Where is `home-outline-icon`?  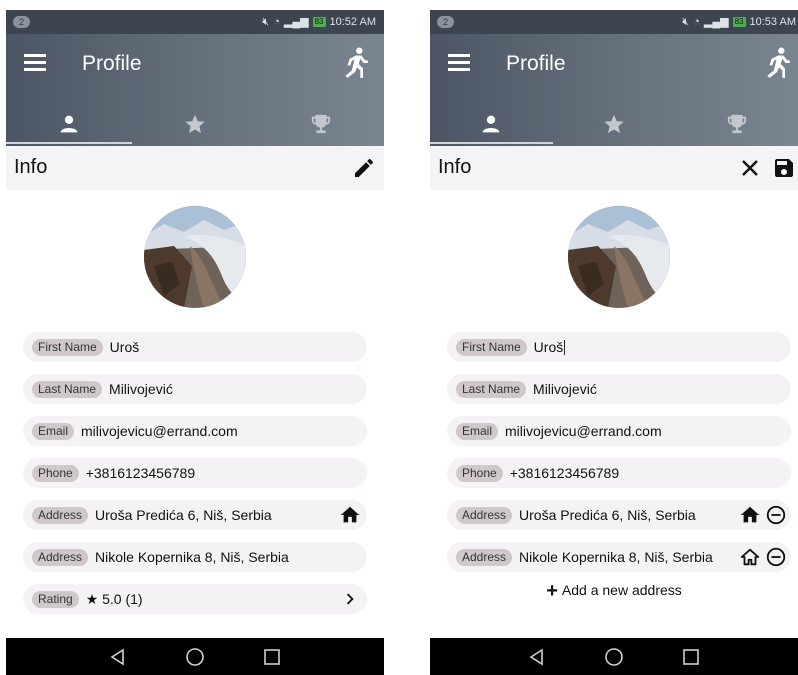
home-outline-icon is located at coordinates (750, 557).